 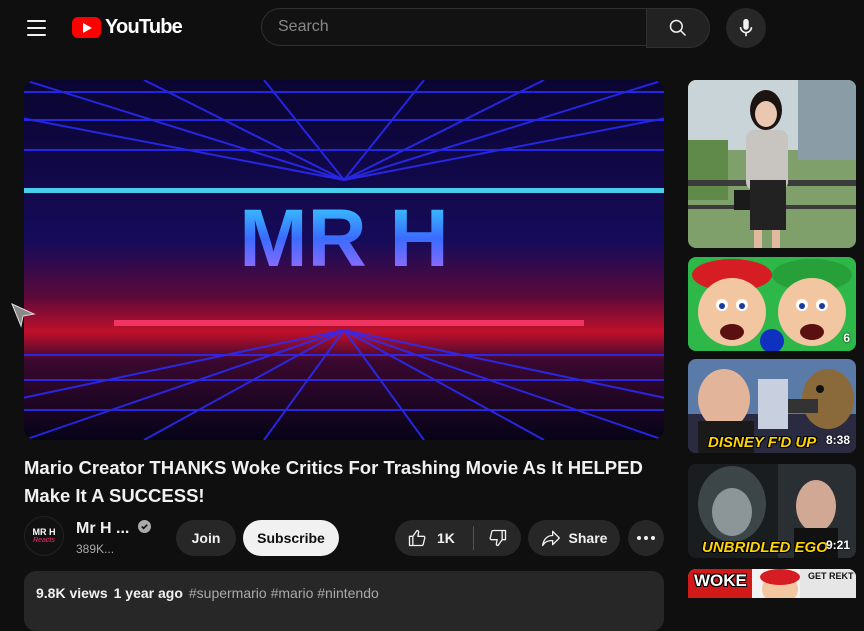 What do you see at coordinates (837, 440) in the screenshot?
I see `duration-badge: 8:38` at bounding box center [837, 440].